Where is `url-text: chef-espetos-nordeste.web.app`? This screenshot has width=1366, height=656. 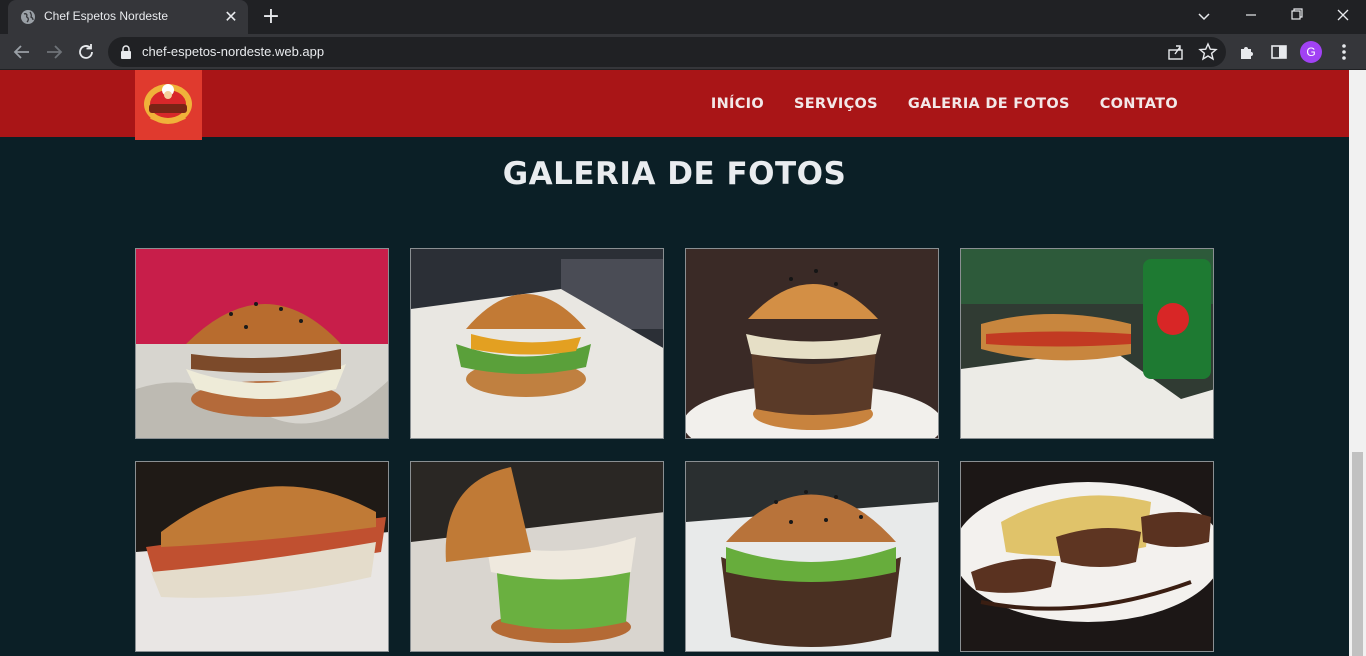
url-text: chef-espetos-nordeste.web.app is located at coordinates (233, 51).